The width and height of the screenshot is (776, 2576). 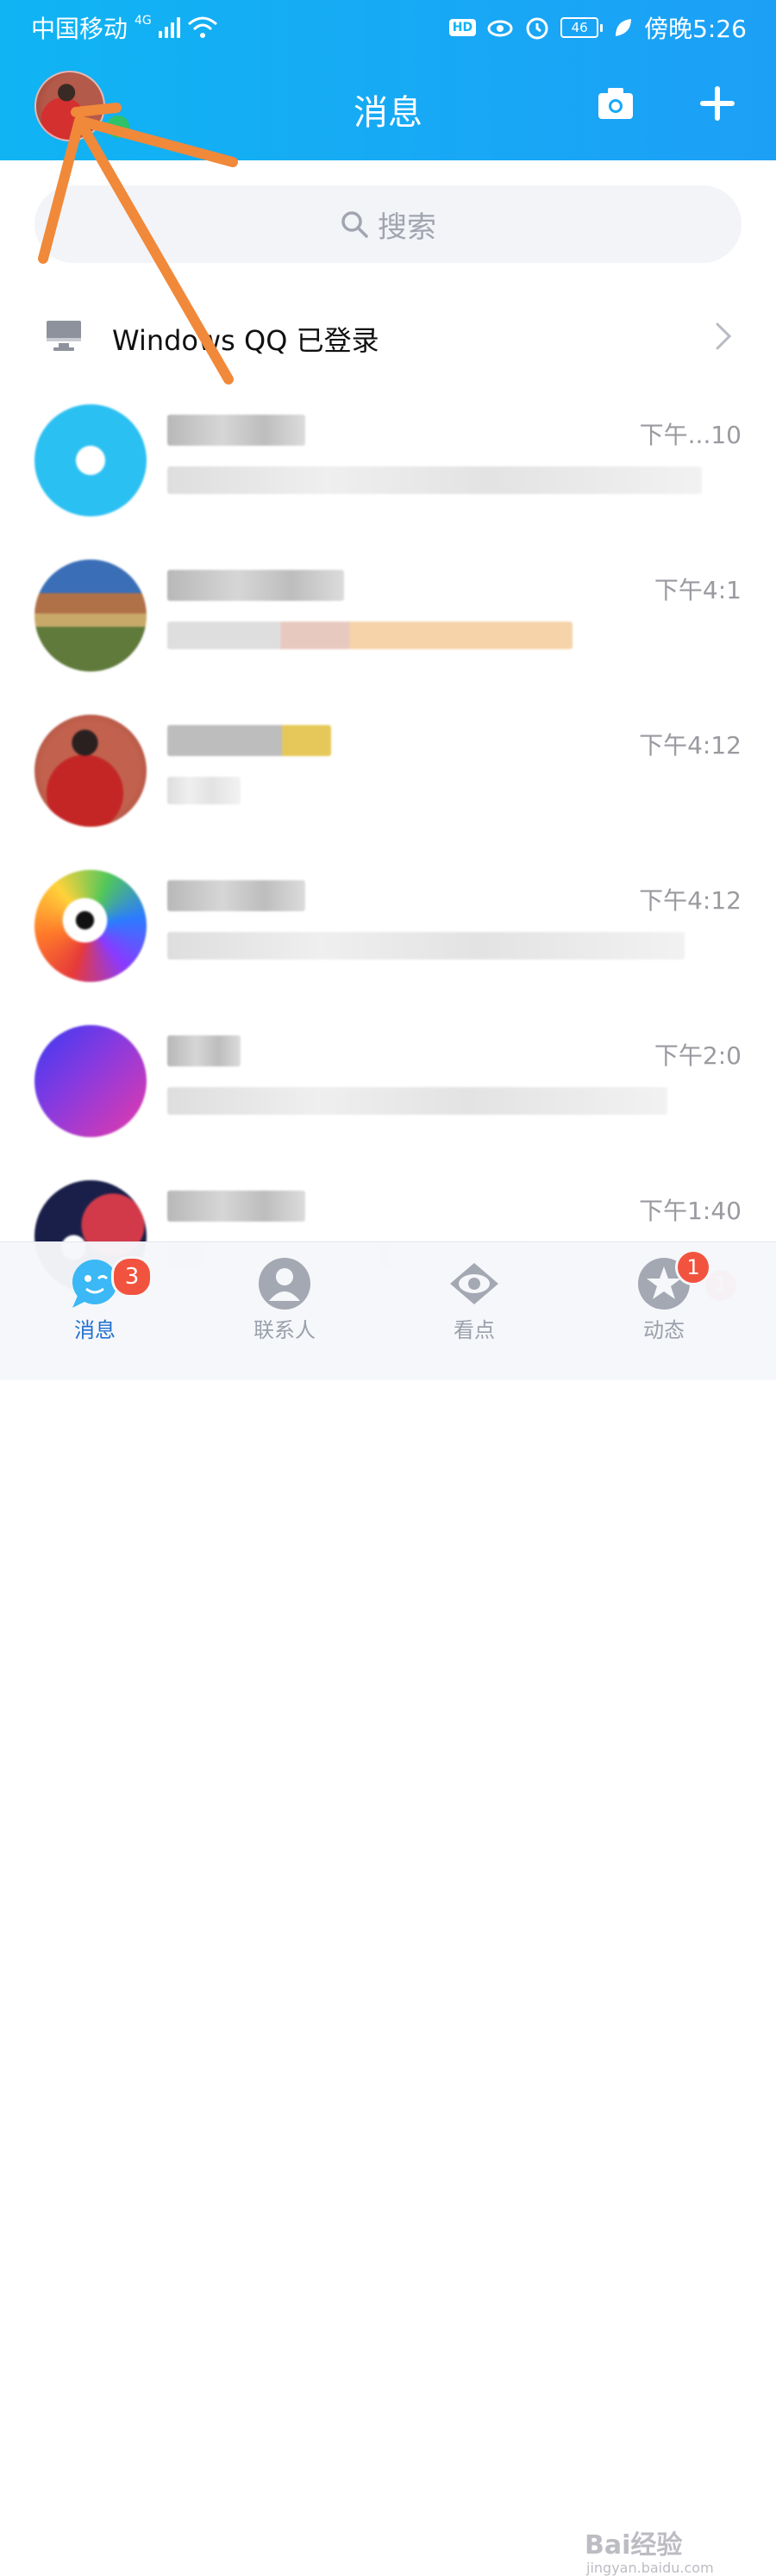 I want to click on eye-comfort-icon, so click(x=500, y=28).